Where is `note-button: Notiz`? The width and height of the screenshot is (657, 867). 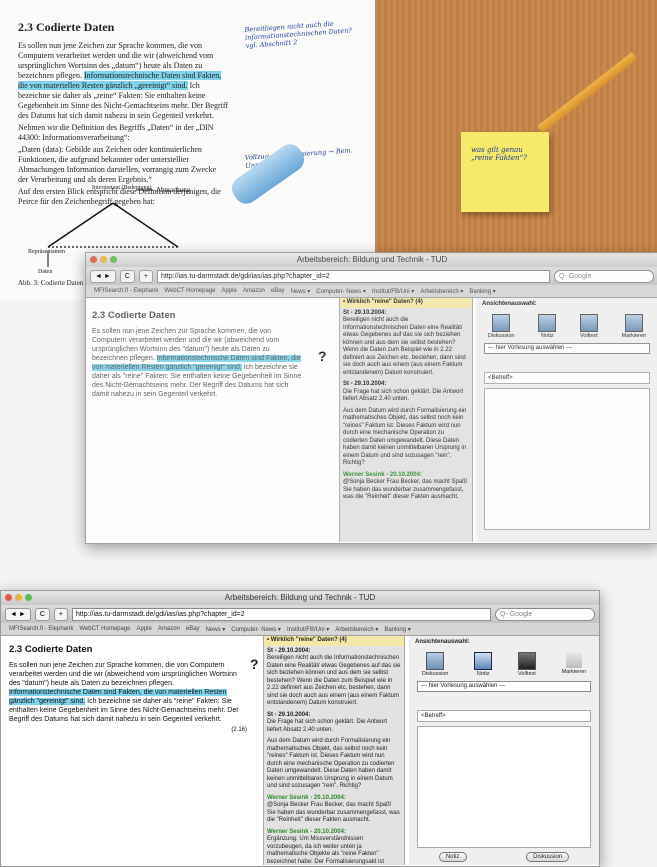 note-button: Notiz is located at coordinates (452, 857).